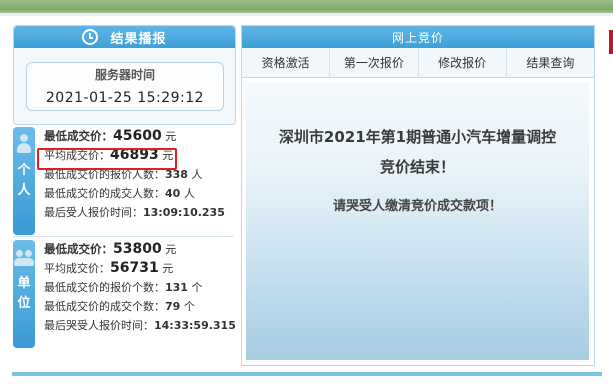  I want to click on company-avg-price-label: 平均成交价：, so click(77, 268).